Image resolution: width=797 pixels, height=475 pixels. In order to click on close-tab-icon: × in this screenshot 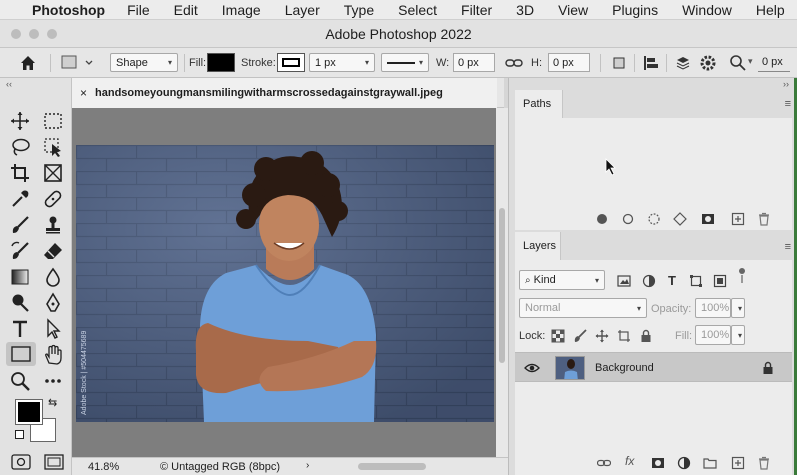, I will do `click(83, 93)`.